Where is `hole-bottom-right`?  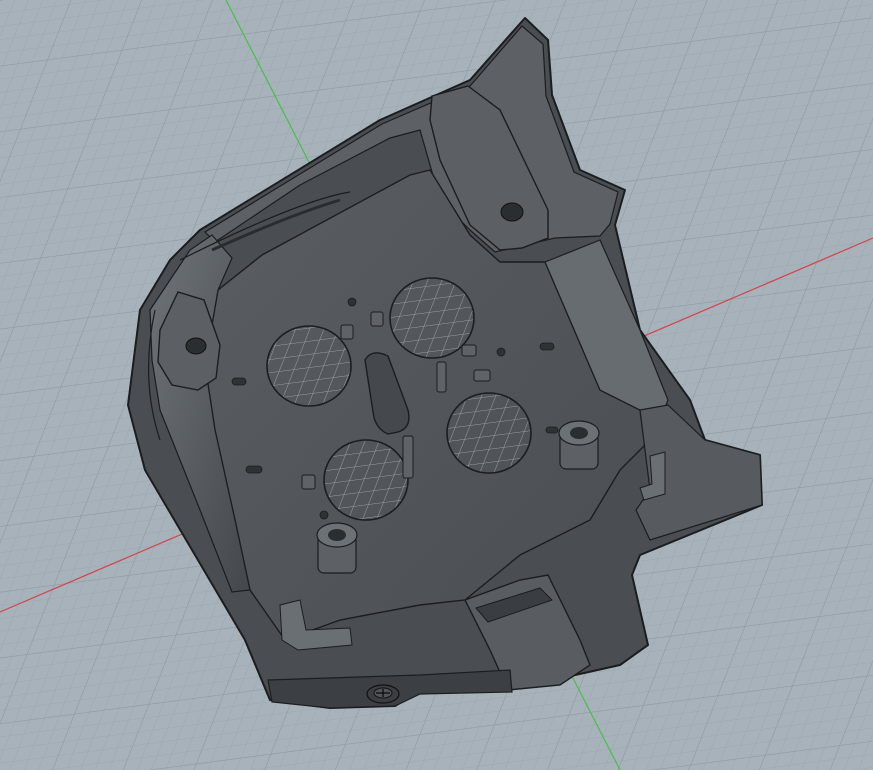 hole-bottom-right is located at coordinates (489, 433).